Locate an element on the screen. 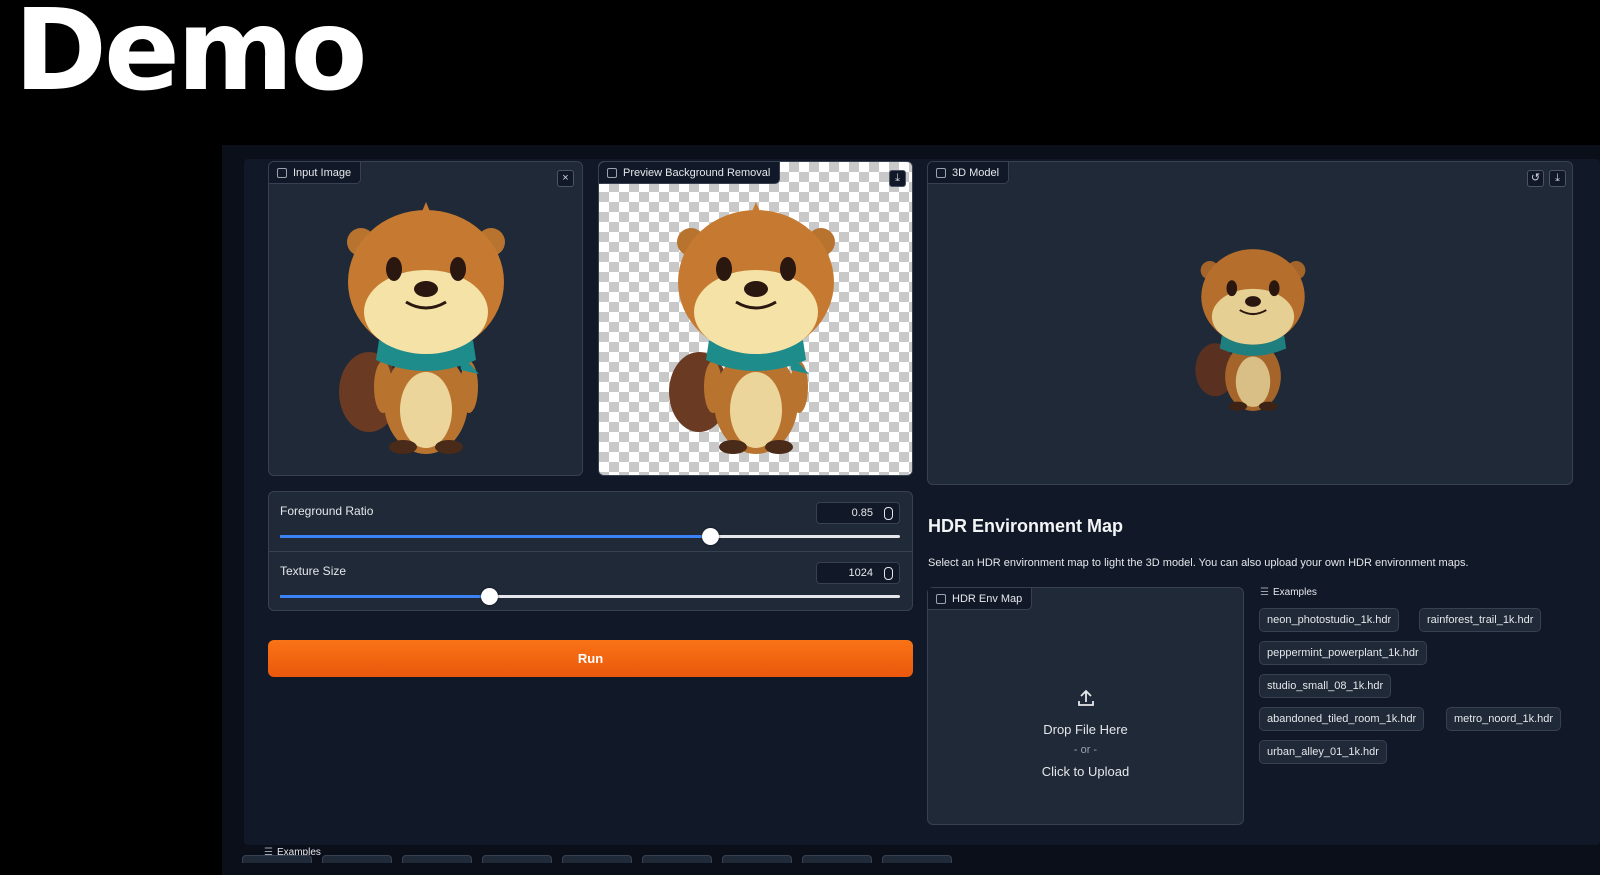  texture-size-value: 1024 is located at coordinates (860, 573).